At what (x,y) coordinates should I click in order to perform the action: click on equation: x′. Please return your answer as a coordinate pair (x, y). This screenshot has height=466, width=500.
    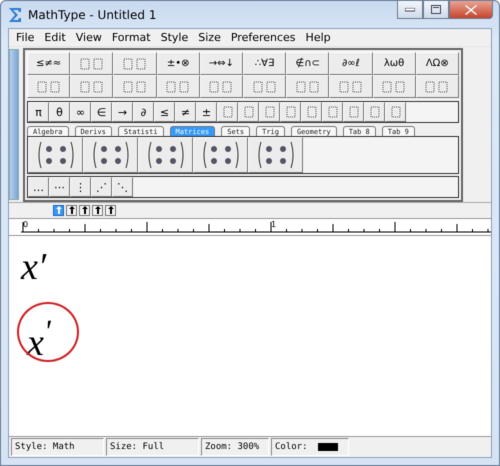
    Looking at the image, I should click on (33, 267).